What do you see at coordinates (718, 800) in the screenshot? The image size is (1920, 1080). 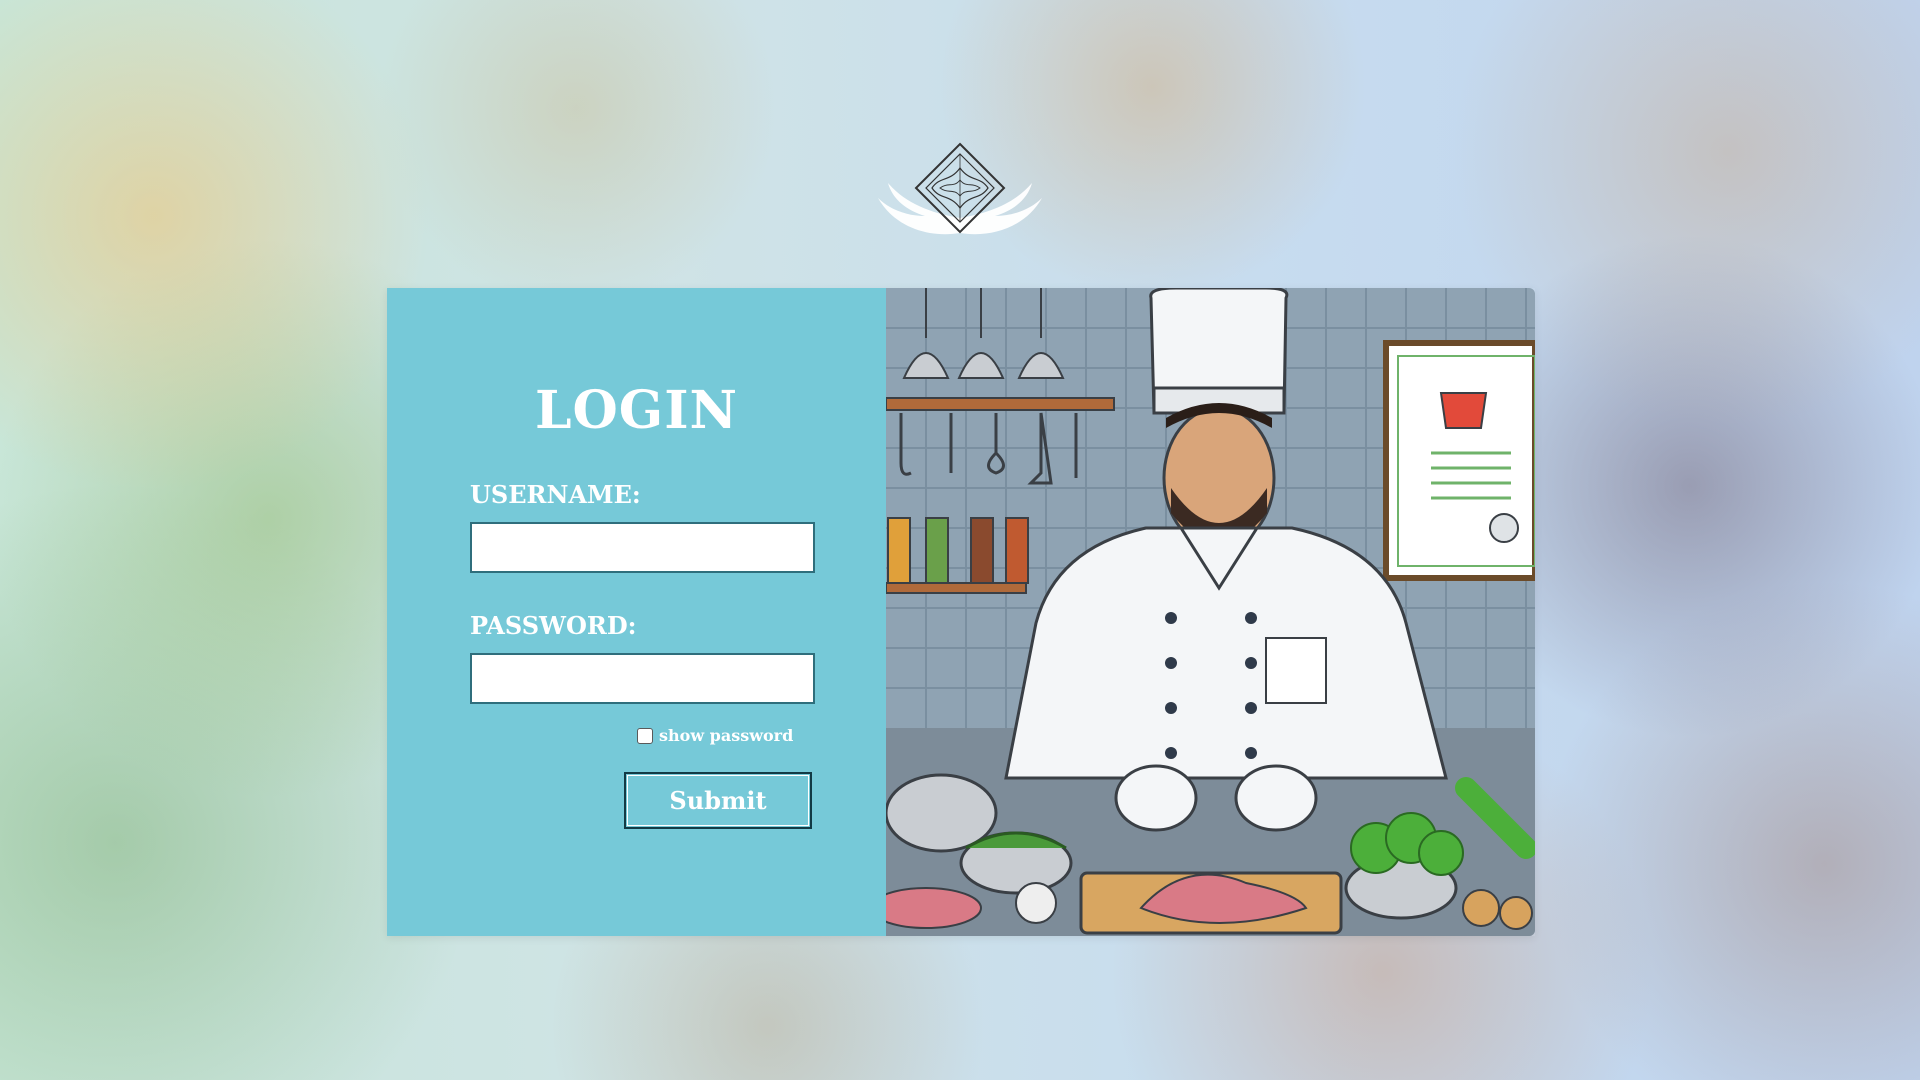 I see `submit-button: Submit` at bounding box center [718, 800].